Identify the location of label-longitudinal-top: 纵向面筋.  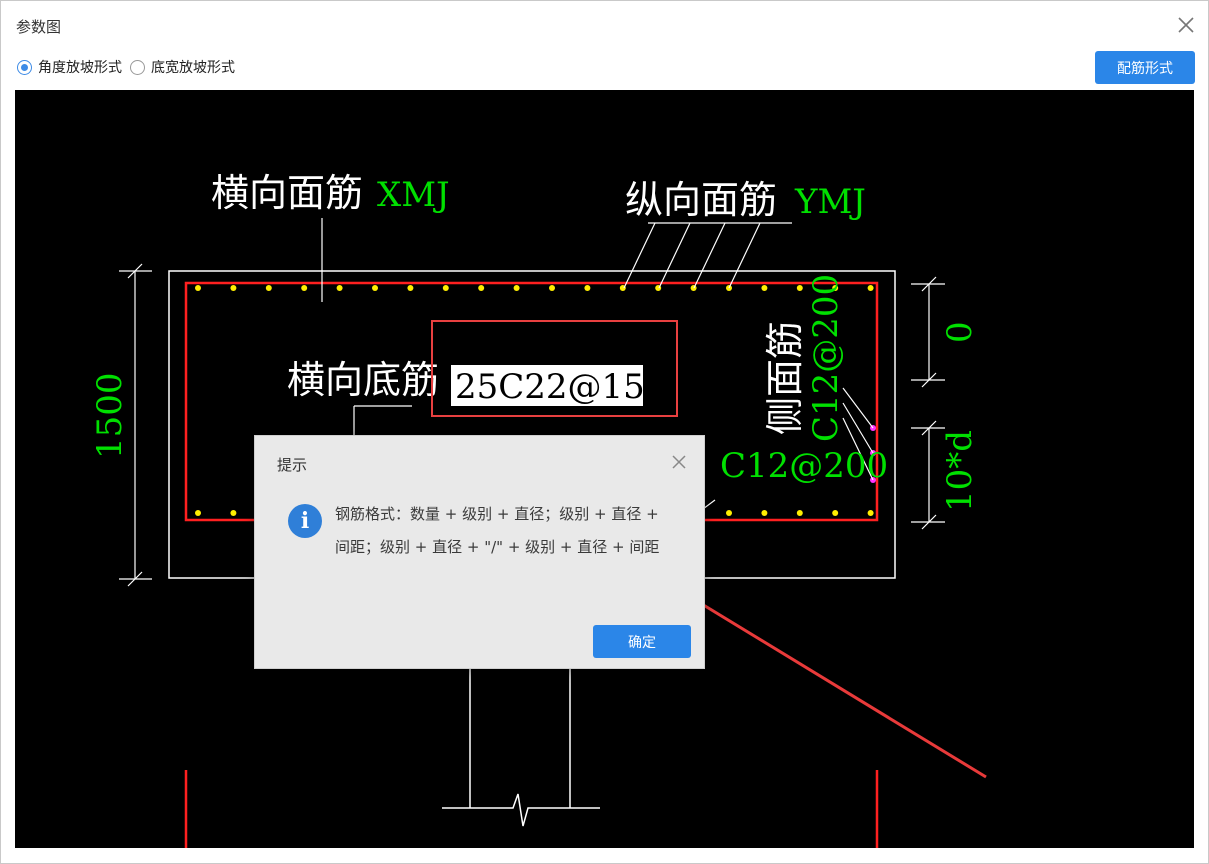
(701, 200).